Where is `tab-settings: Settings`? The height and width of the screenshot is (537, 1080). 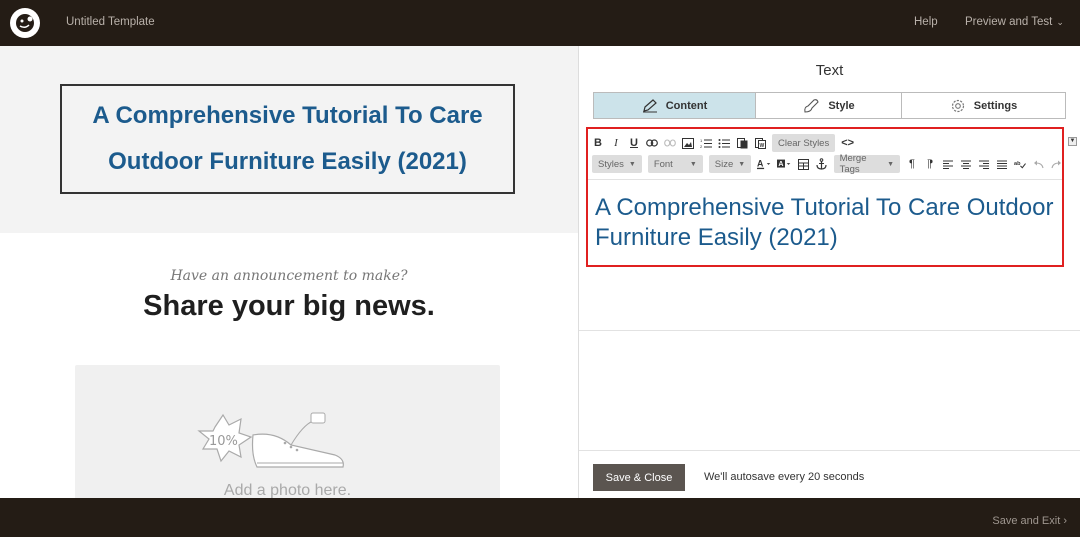 tab-settings: Settings is located at coordinates (983, 105).